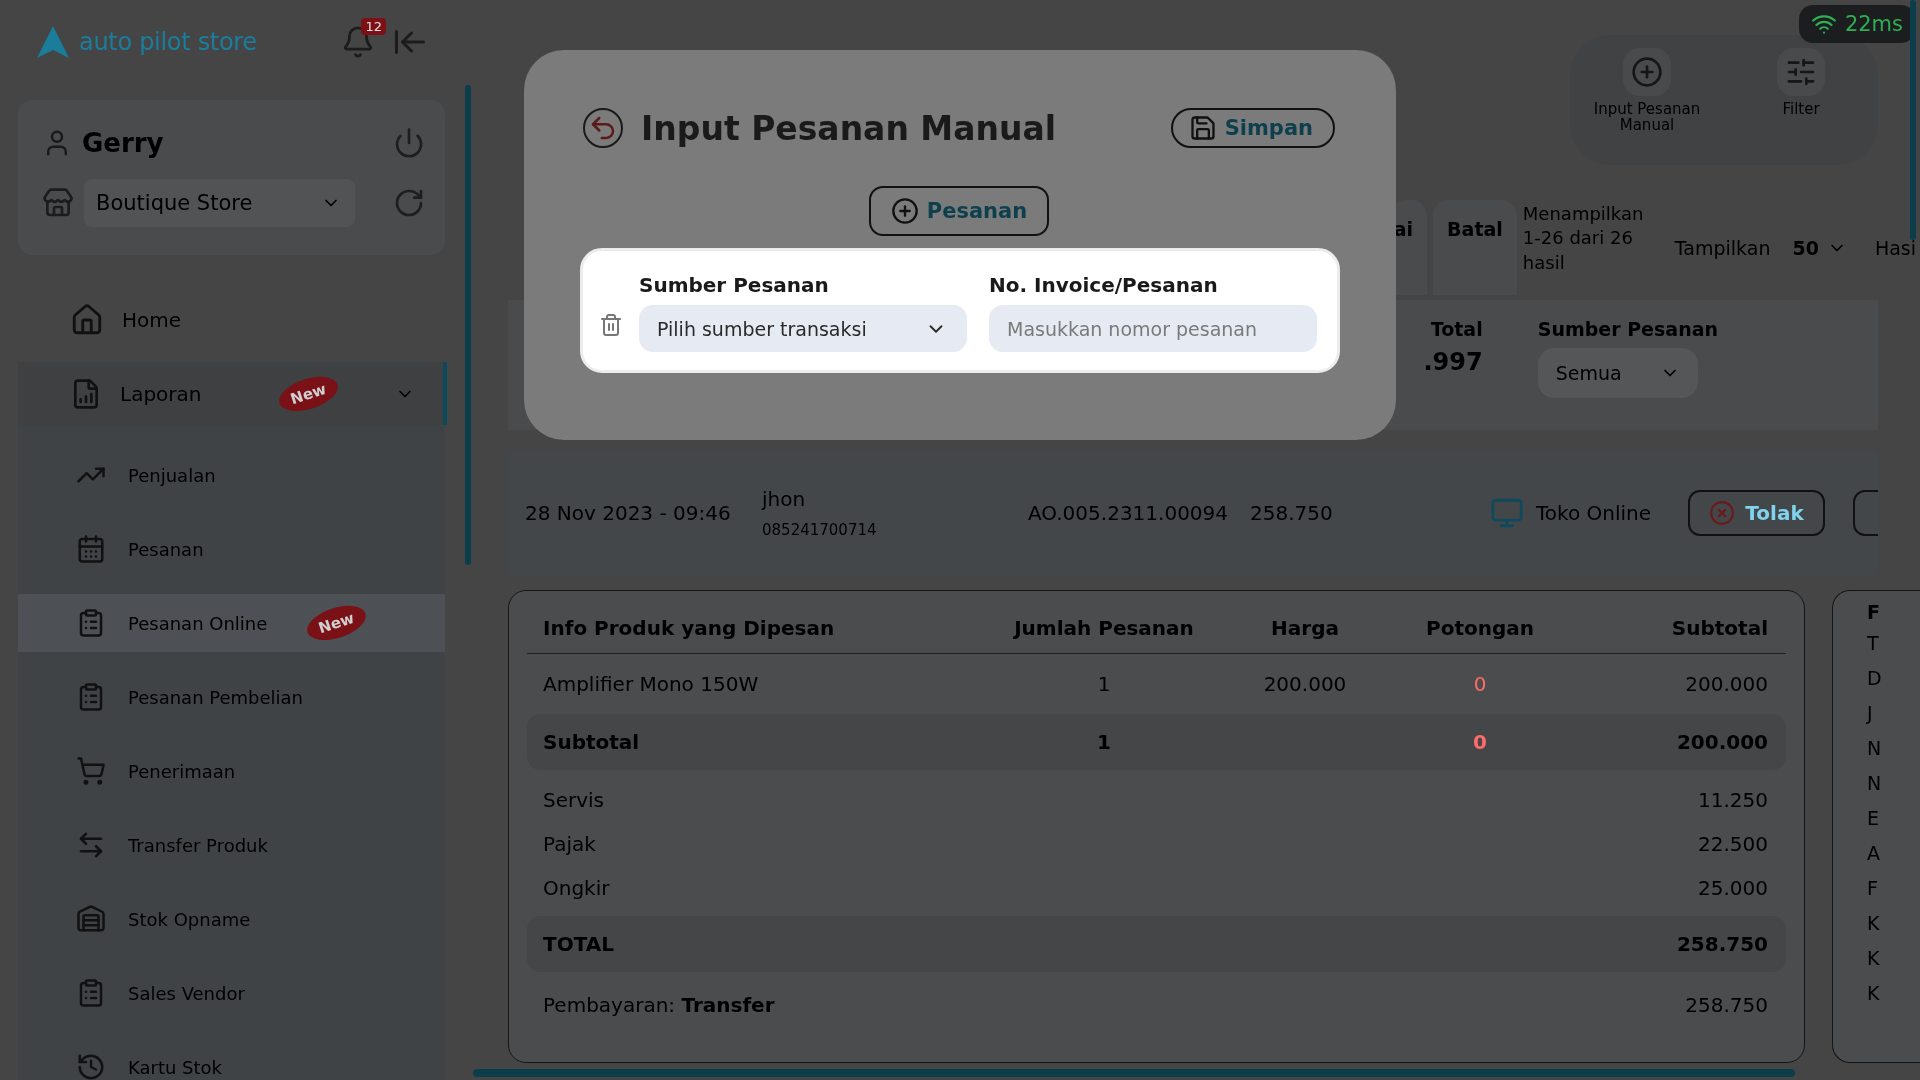 The width and height of the screenshot is (1920, 1080). Describe the element at coordinates (1581, 238) in the screenshot. I see `result-count: Menampilkan 1-26 dari 26 hasil` at that location.